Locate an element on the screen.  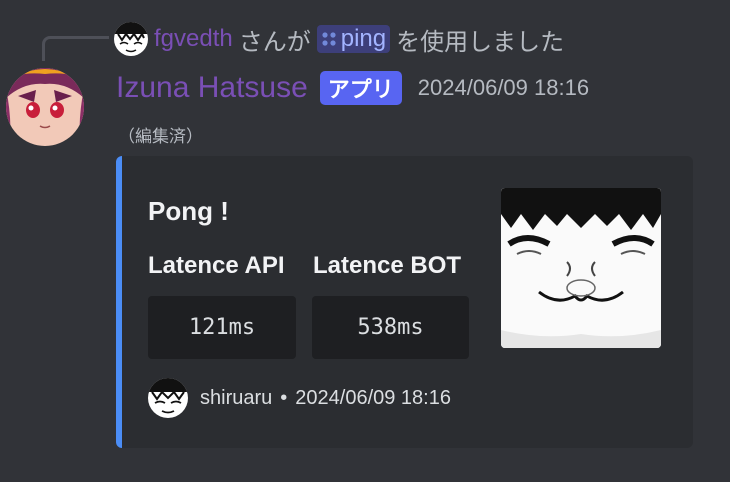
embed-accent-bar is located at coordinates (119, 302).